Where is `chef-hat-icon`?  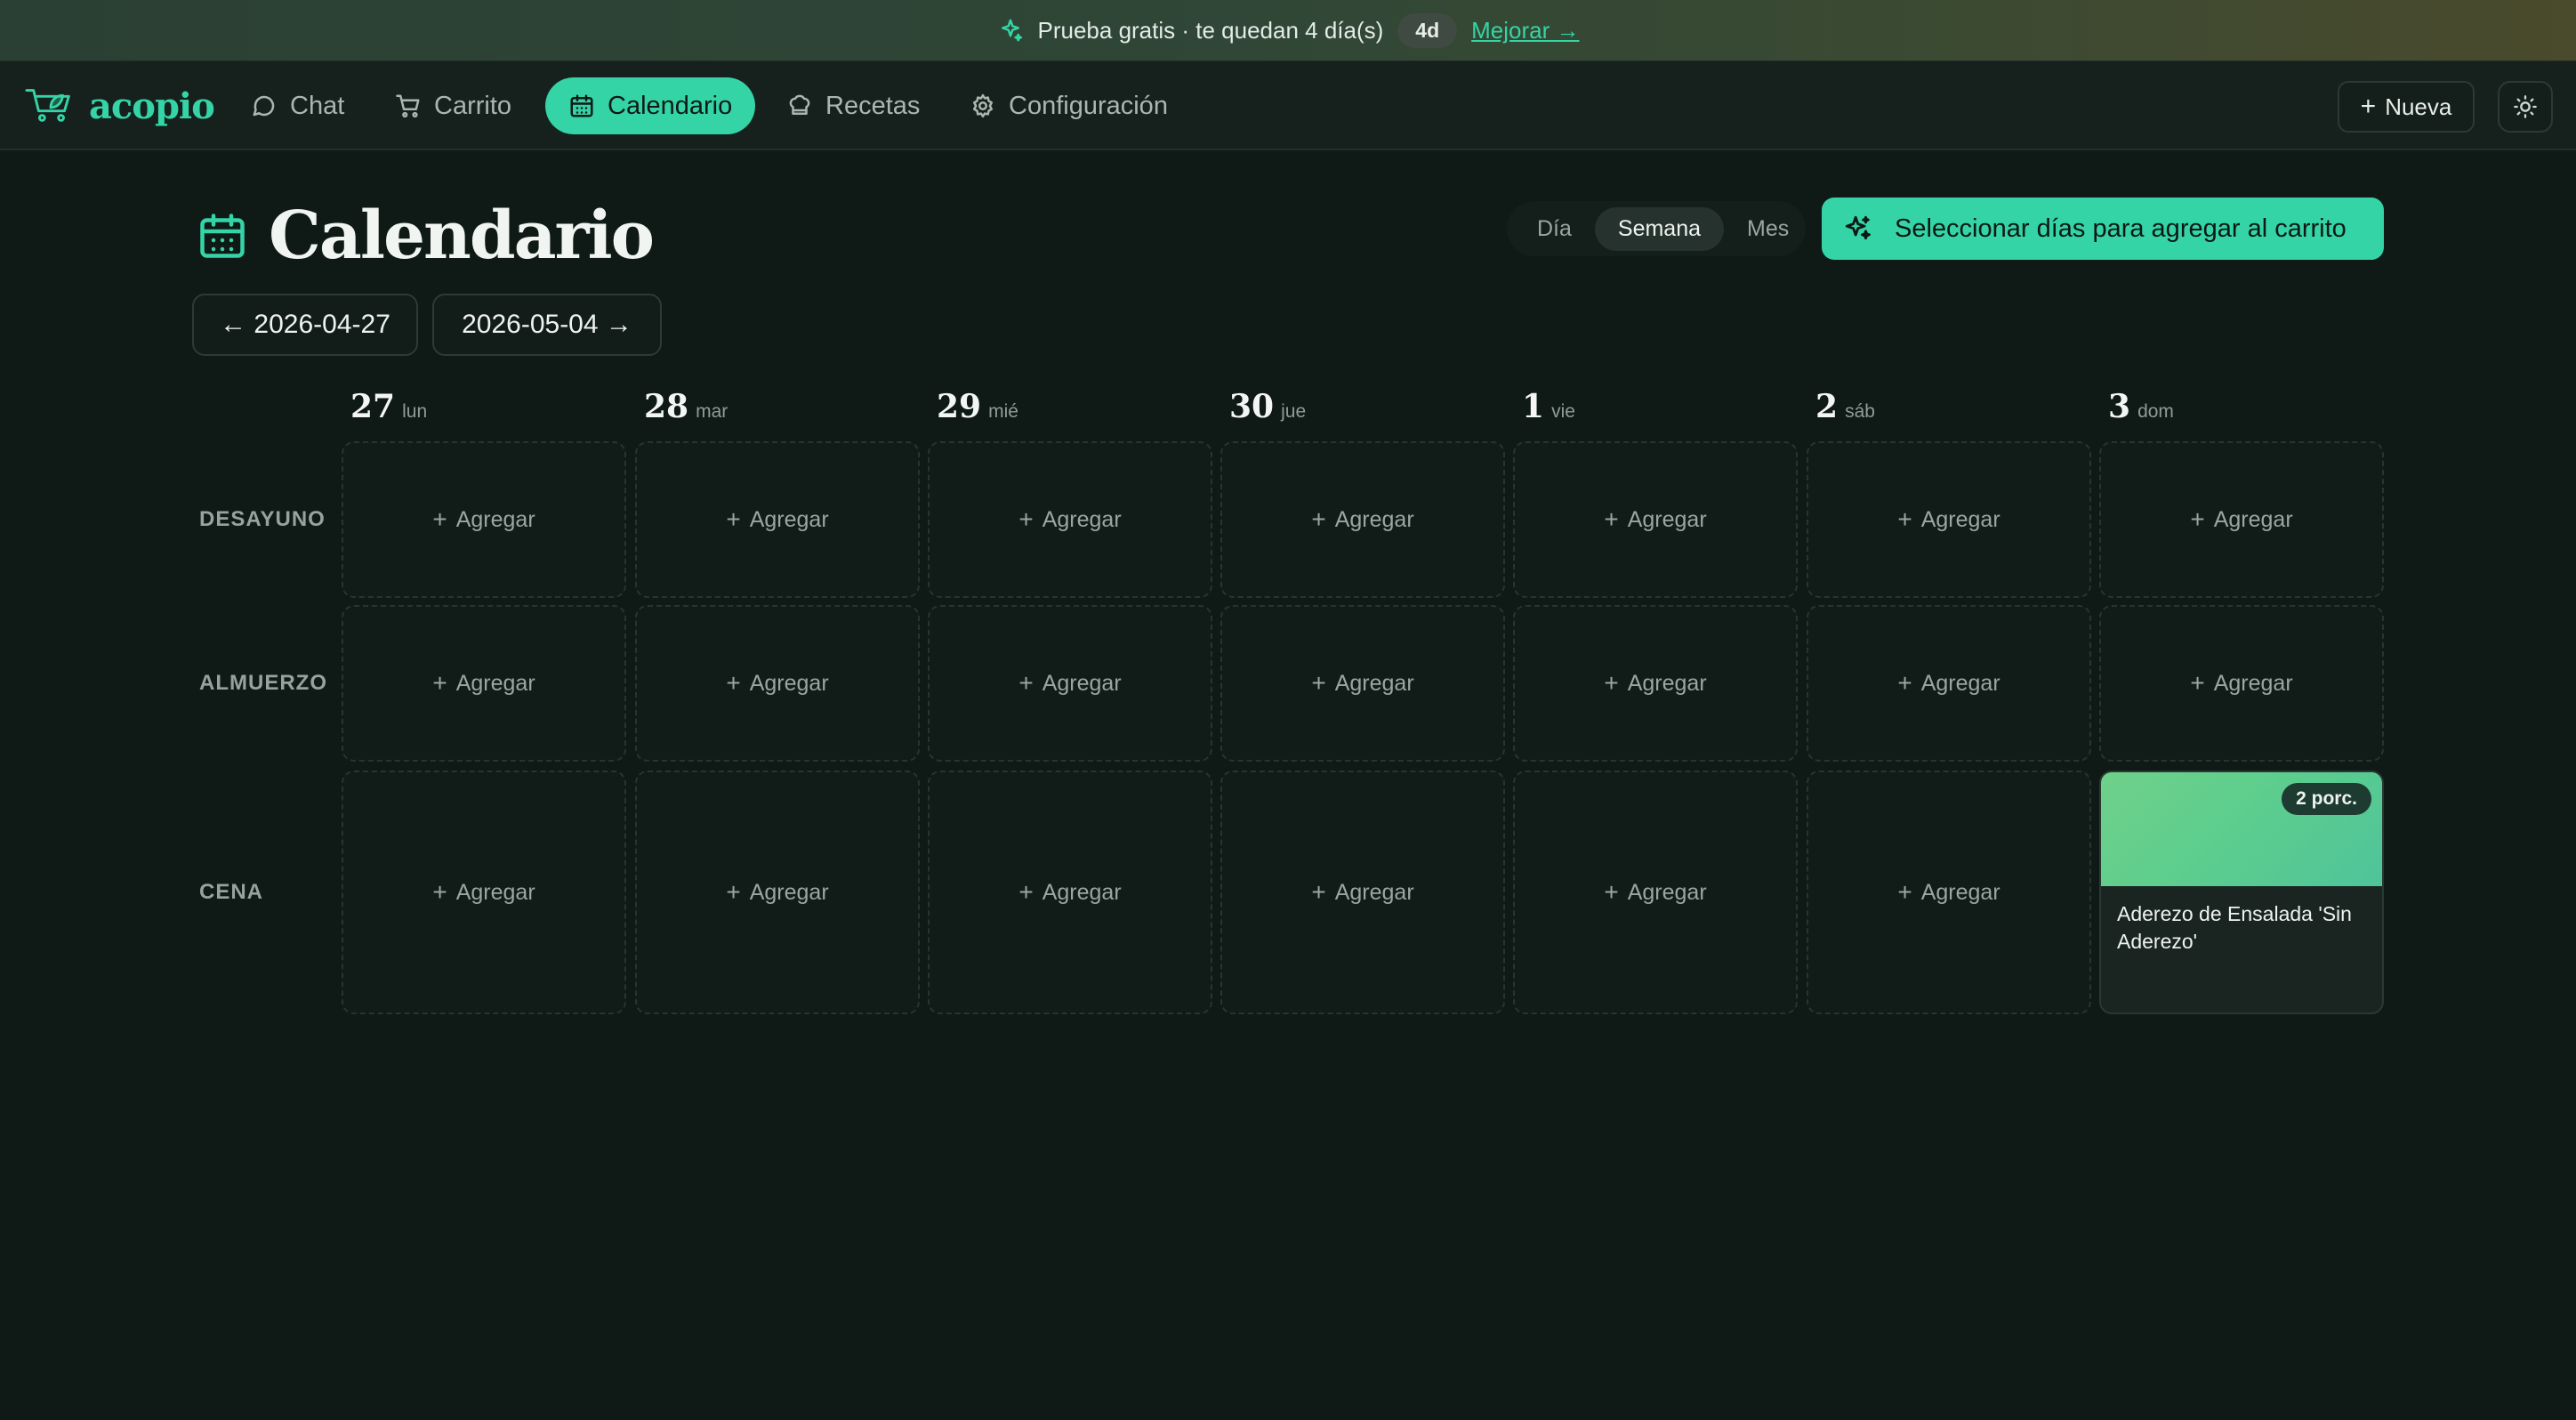
chef-hat-icon is located at coordinates (799, 104).